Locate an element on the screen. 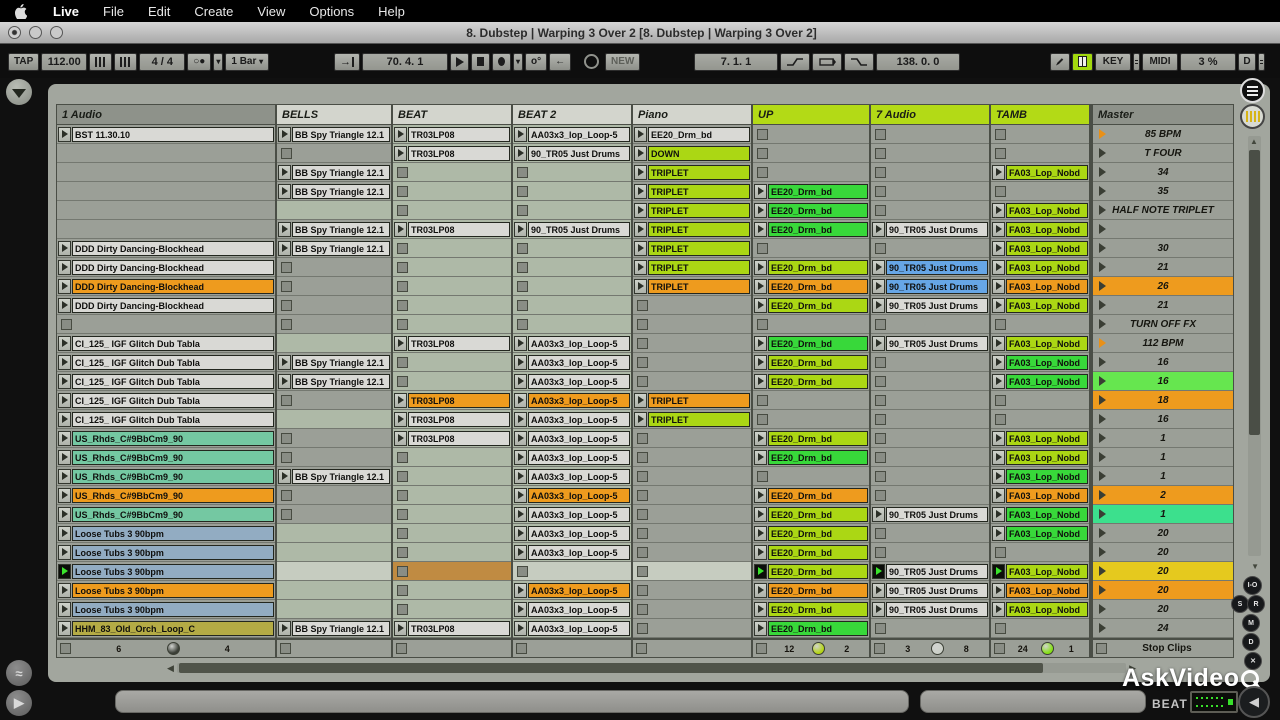 The image size is (1280, 720). show-io-toggle: I-O is located at coordinates (1252, 585).